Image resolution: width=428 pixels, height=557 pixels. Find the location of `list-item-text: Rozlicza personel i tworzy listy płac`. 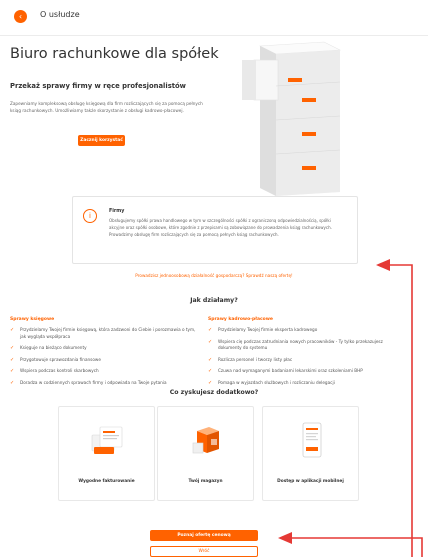

list-item-text: Rozlicza personel i tworzy listy płac is located at coordinates (255, 359).